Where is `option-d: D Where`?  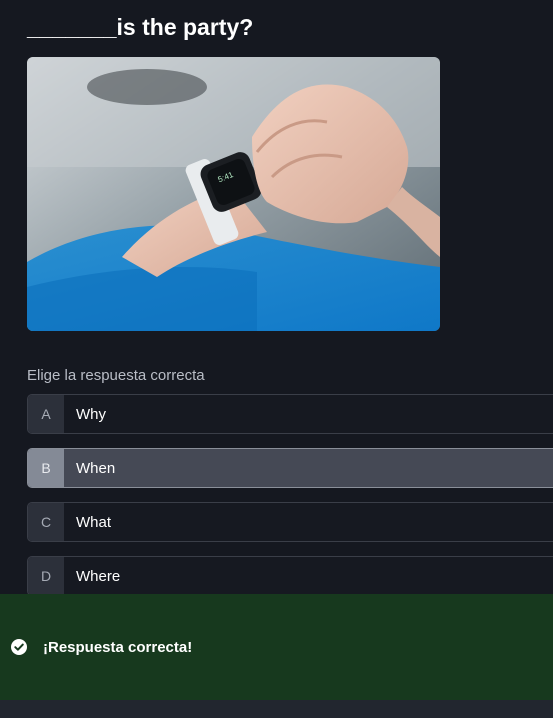 option-d: D Where is located at coordinates (290, 576).